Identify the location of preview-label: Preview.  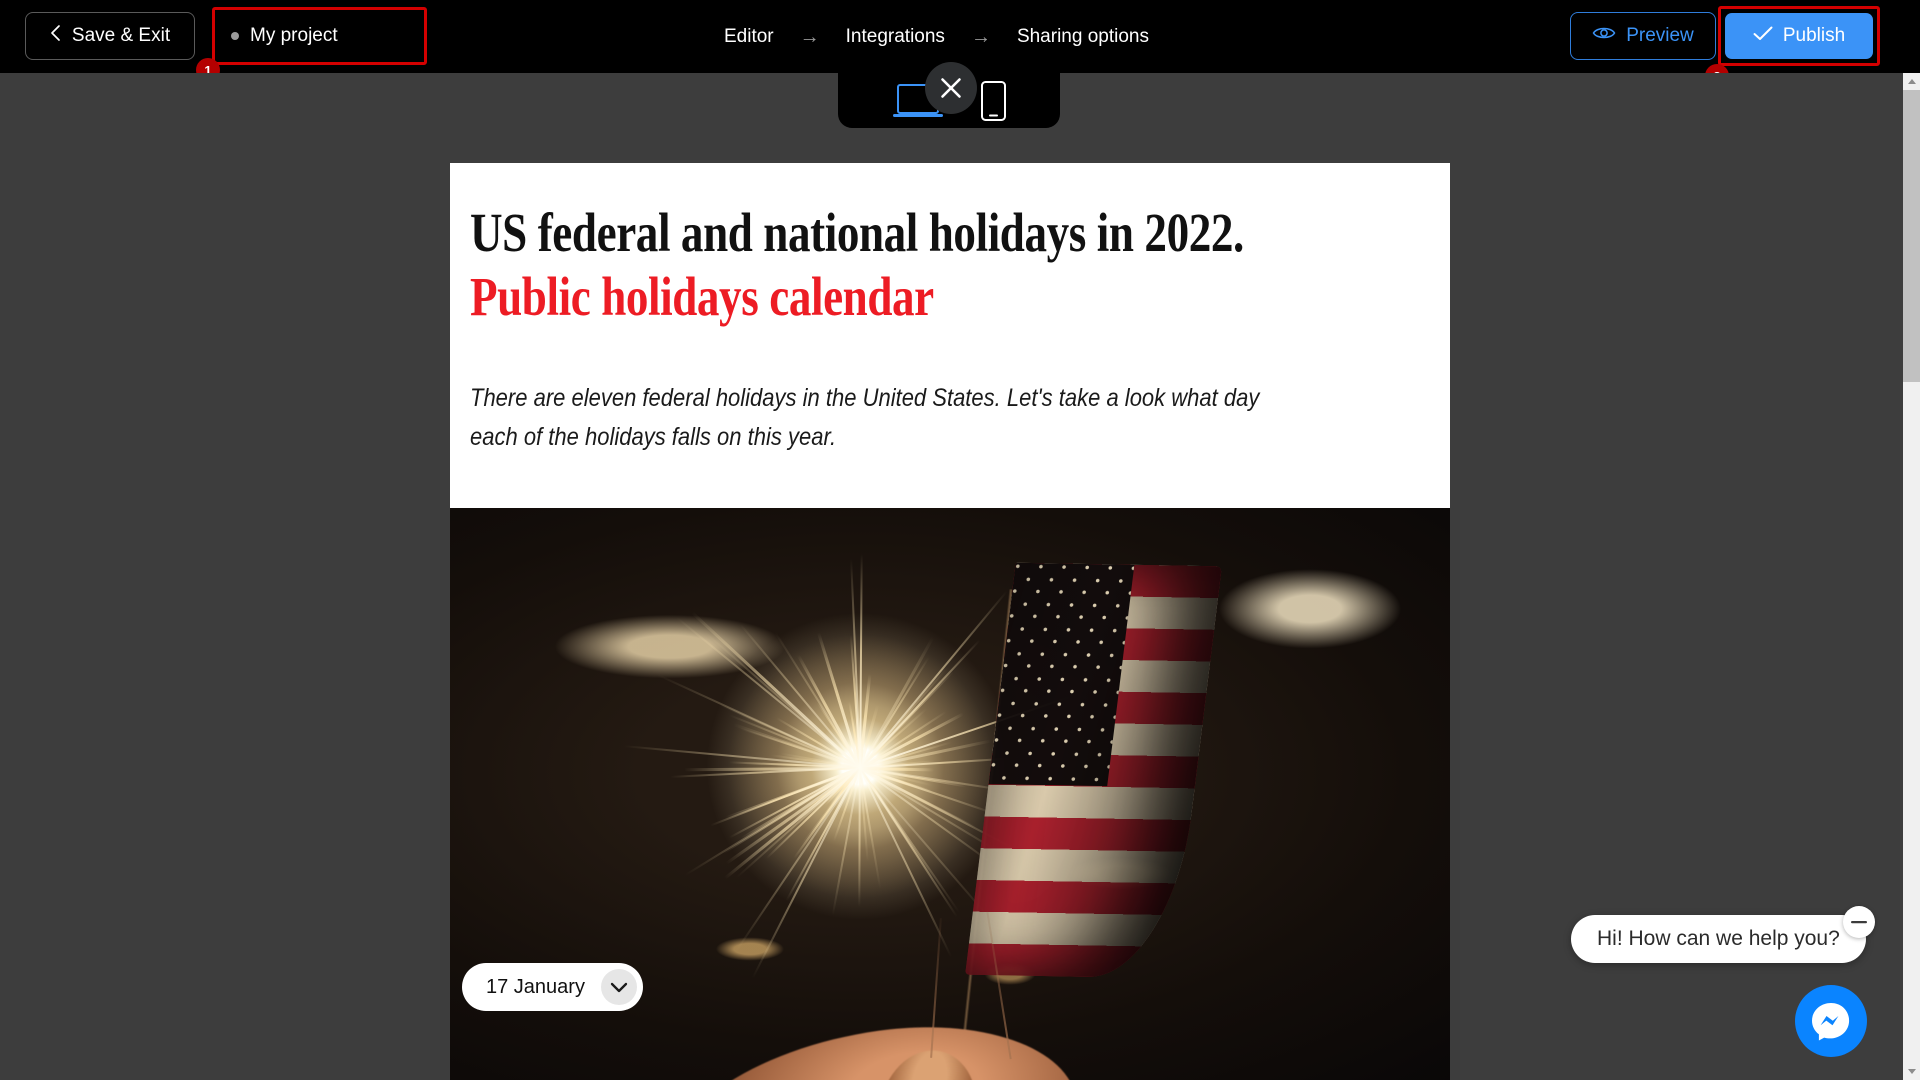
(1660, 35).